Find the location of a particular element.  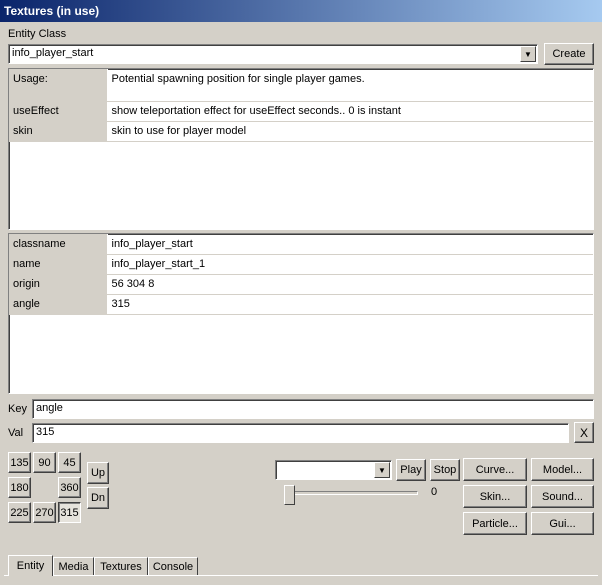

volume-slider-track is located at coordinates (351, 493).